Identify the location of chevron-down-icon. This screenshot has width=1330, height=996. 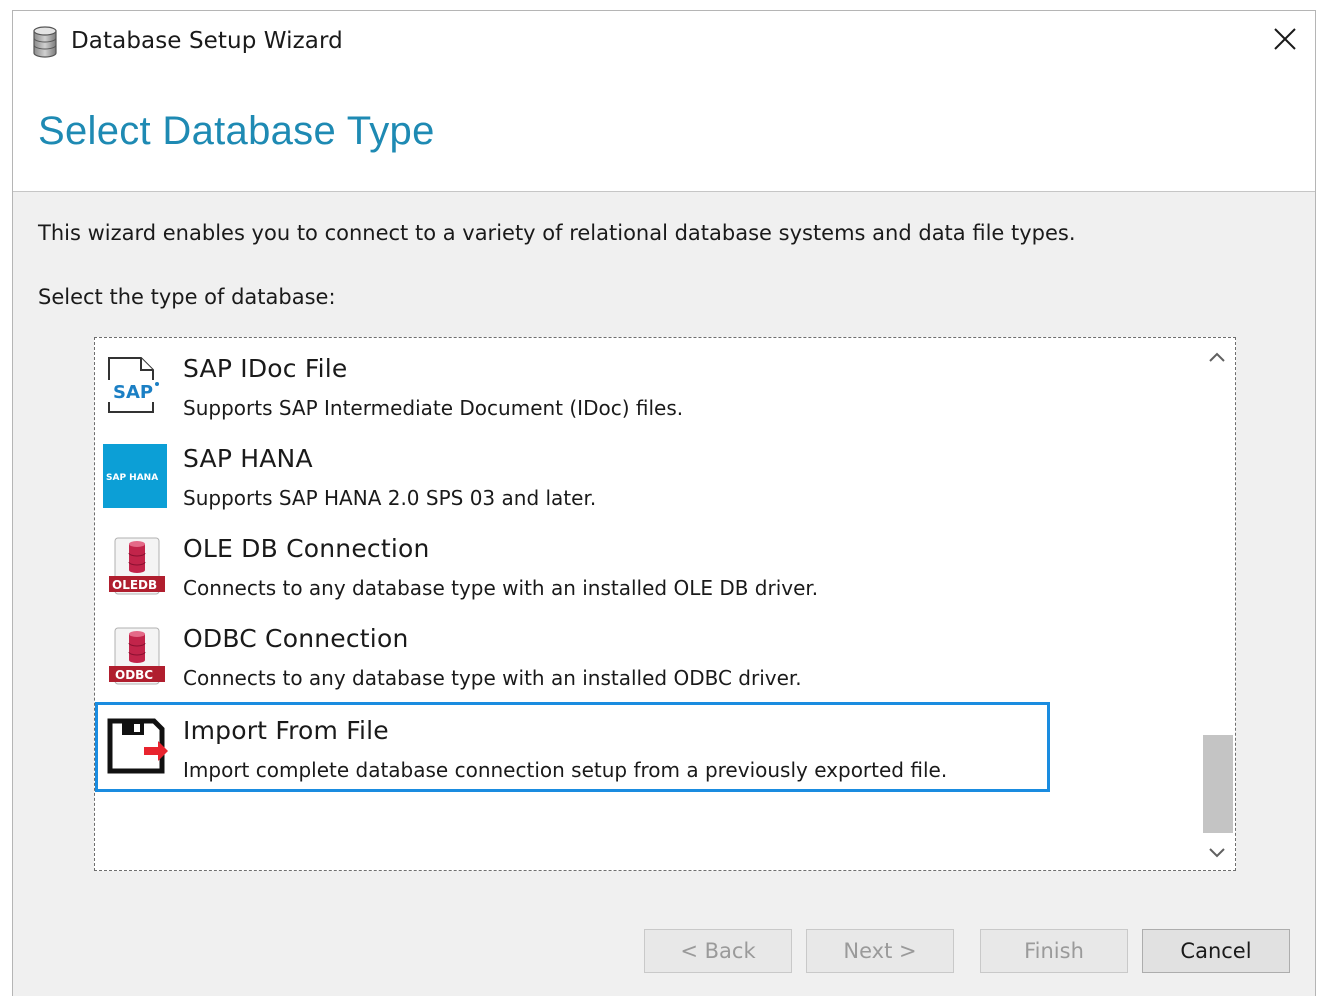
(1217, 852).